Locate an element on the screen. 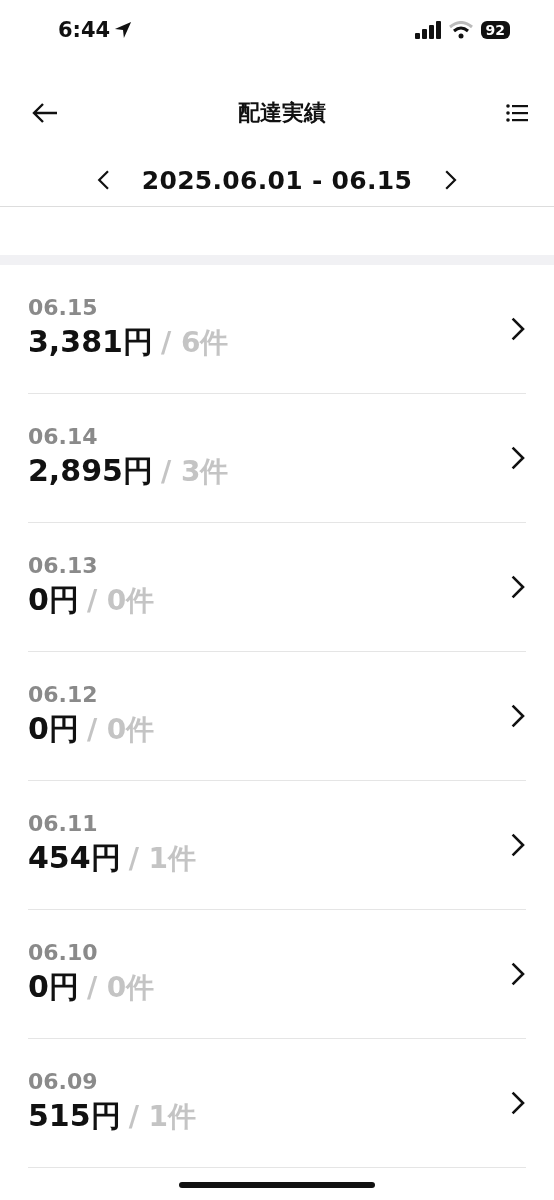 Image resolution: width=554 pixels, height=1200 pixels. day-row: 06.13 0円 / 0件 is located at coordinates (277, 587).